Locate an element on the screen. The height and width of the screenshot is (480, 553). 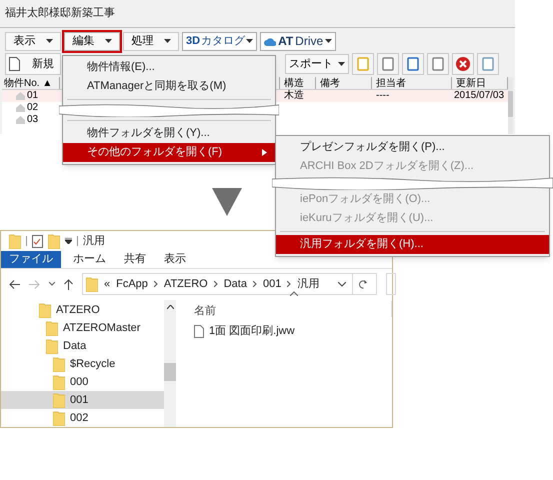
window-title: 福井太郎様邸新築工事 is located at coordinates (60, 13).